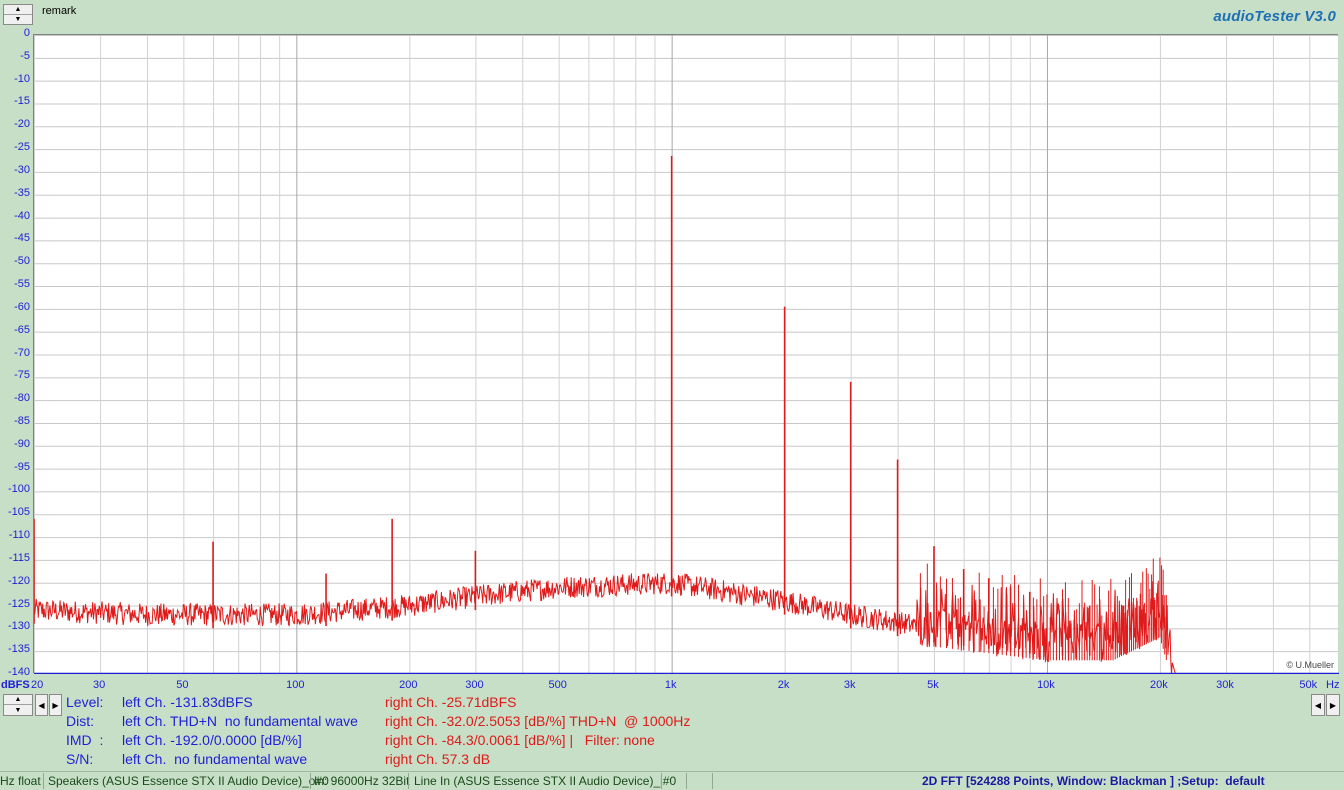 This screenshot has width=1344, height=790. Describe the element at coordinates (408, 685) in the screenshot. I see `x-tick-label: 200` at that location.